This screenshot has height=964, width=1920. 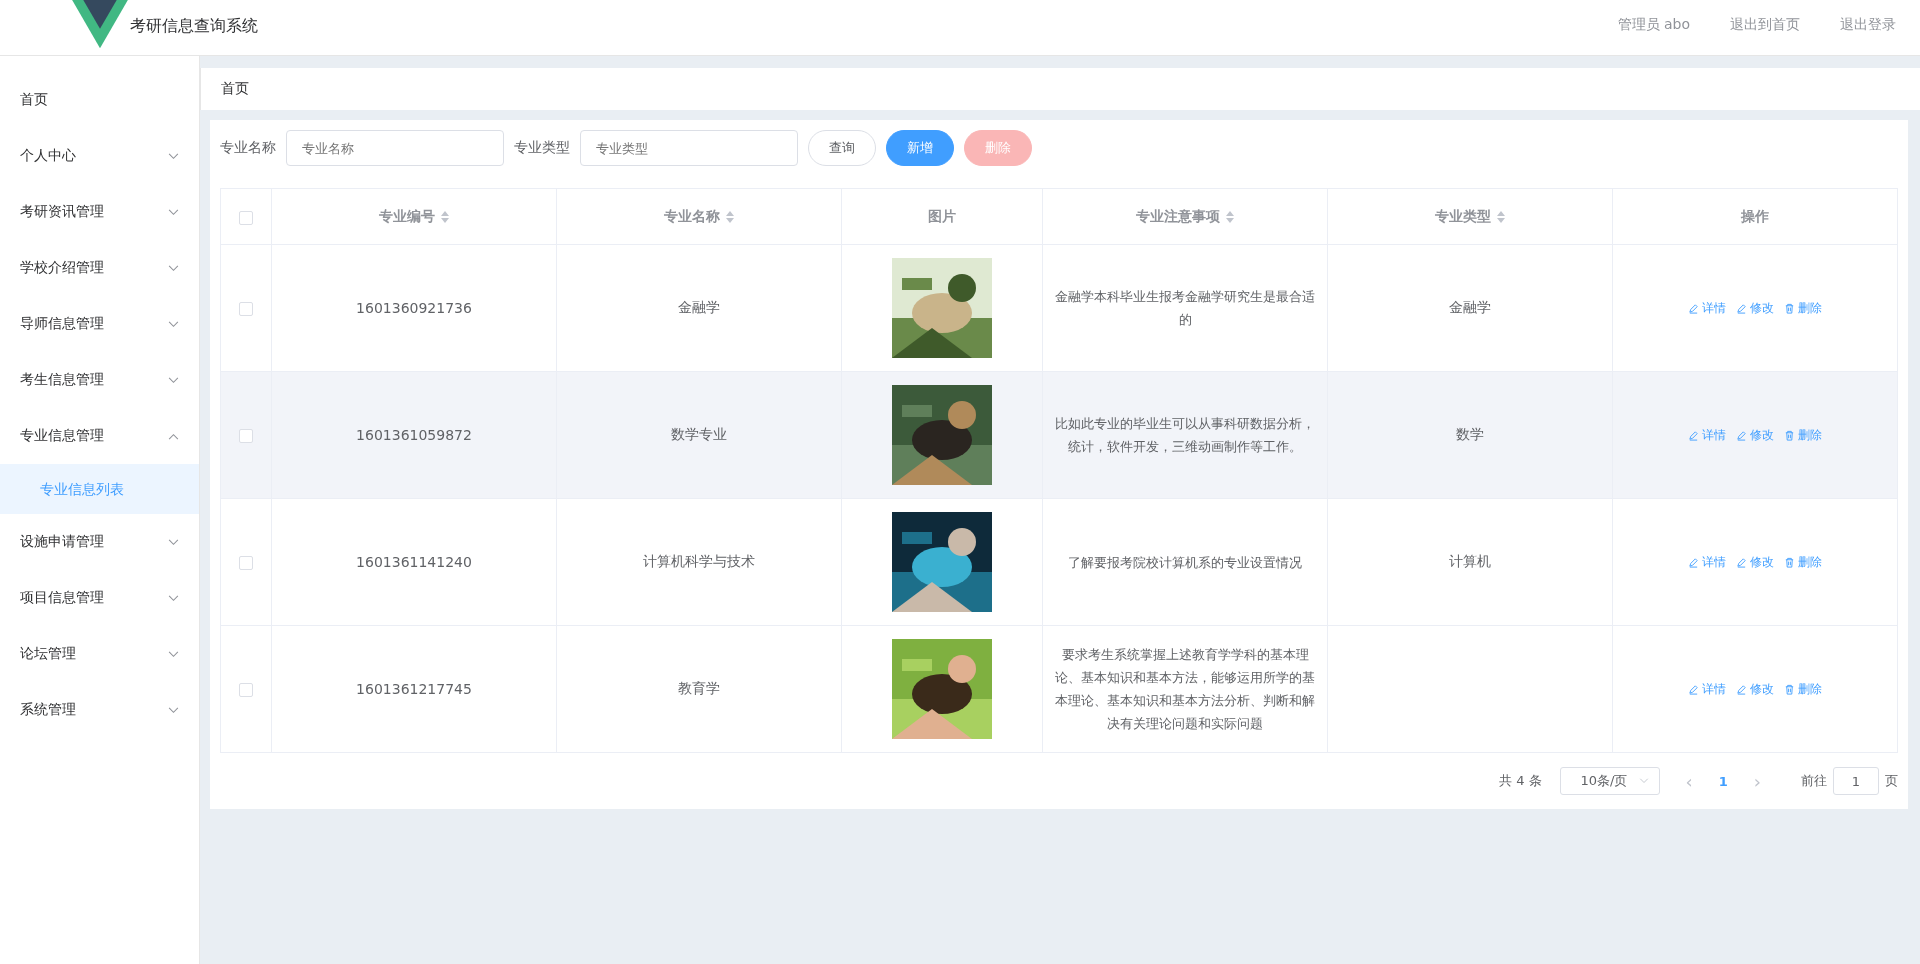 What do you see at coordinates (1653, 25) in the screenshot?
I see `header-link: 管理员 abo` at bounding box center [1653, 25].